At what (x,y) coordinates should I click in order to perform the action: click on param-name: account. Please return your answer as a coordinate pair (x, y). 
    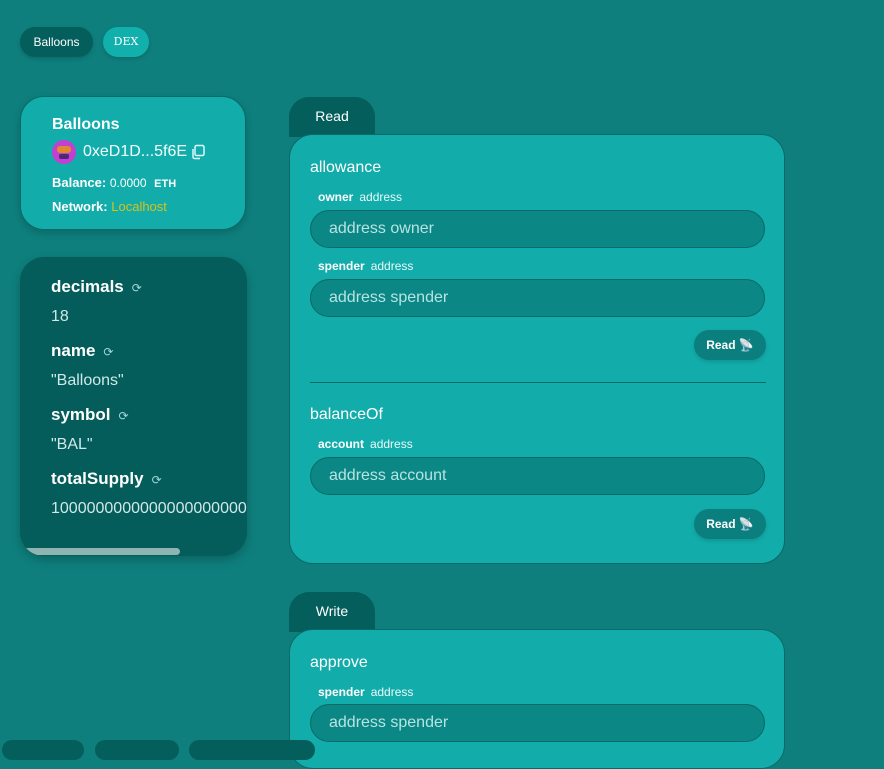
    Looking at the image, I should click on (341, 444).